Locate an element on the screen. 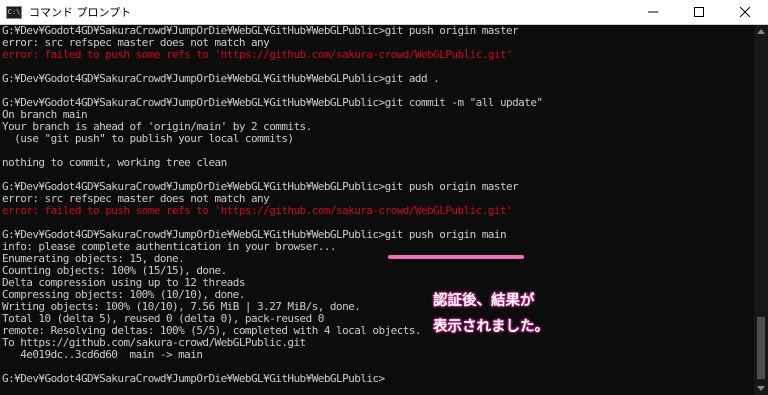 The image size is (768, 395). console-line: Delta compression using up to 12 threads is located at coordinates (123, 283).